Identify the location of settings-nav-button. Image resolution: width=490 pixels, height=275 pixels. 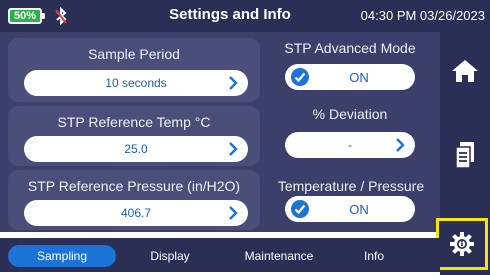
(462, 244).